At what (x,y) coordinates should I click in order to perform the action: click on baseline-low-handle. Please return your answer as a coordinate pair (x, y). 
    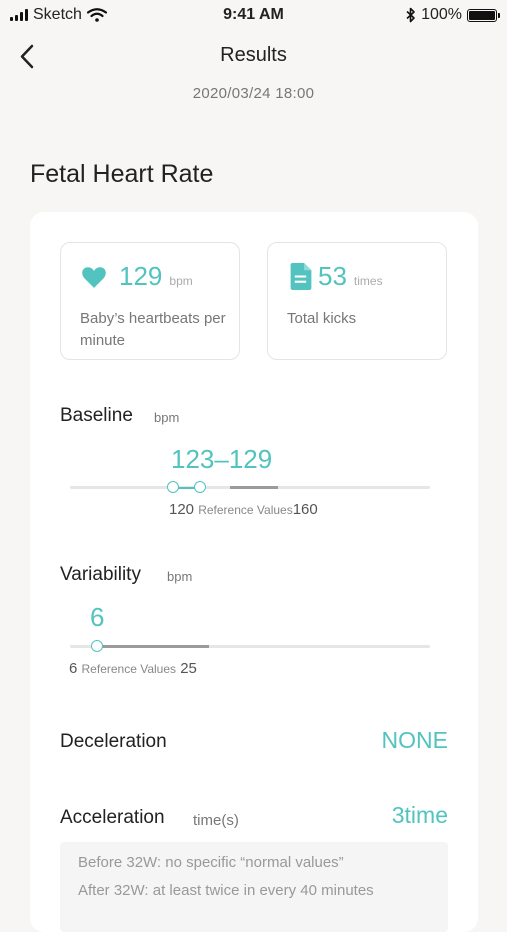
    Looking at the image, I should click on (173, 487).